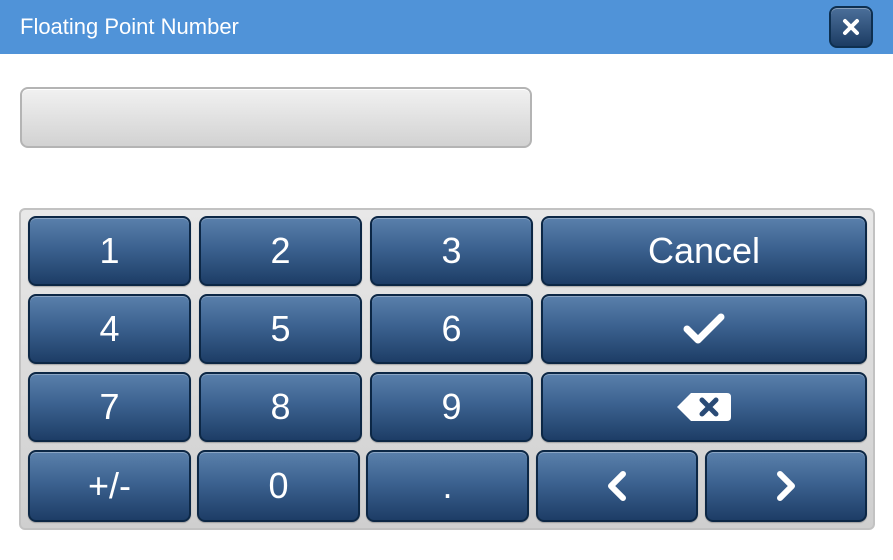  I want to click on key-5-label: 5, so click(280, 328).